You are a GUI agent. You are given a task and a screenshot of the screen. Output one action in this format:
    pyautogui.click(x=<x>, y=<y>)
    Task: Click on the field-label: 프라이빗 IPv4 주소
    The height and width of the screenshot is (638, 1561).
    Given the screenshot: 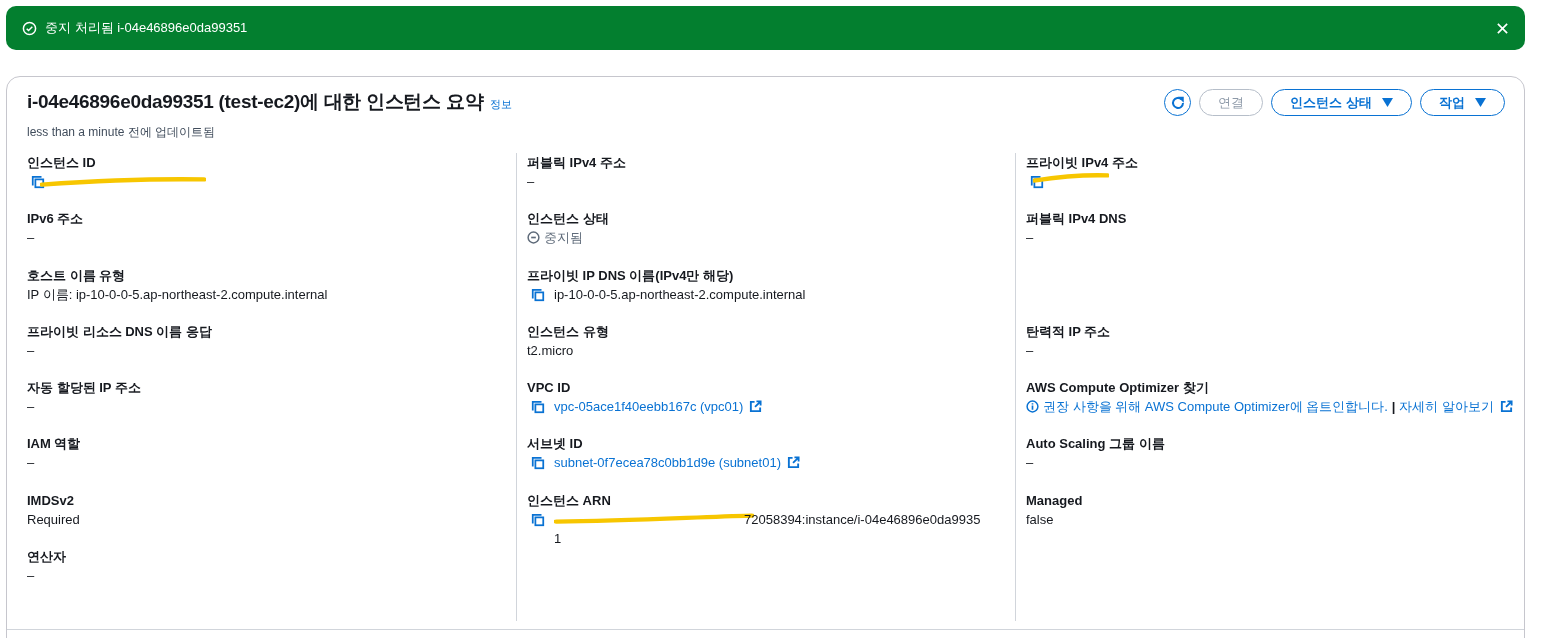 What is the action you would take?
    pyautogui.click(x=1082, y=163)
    